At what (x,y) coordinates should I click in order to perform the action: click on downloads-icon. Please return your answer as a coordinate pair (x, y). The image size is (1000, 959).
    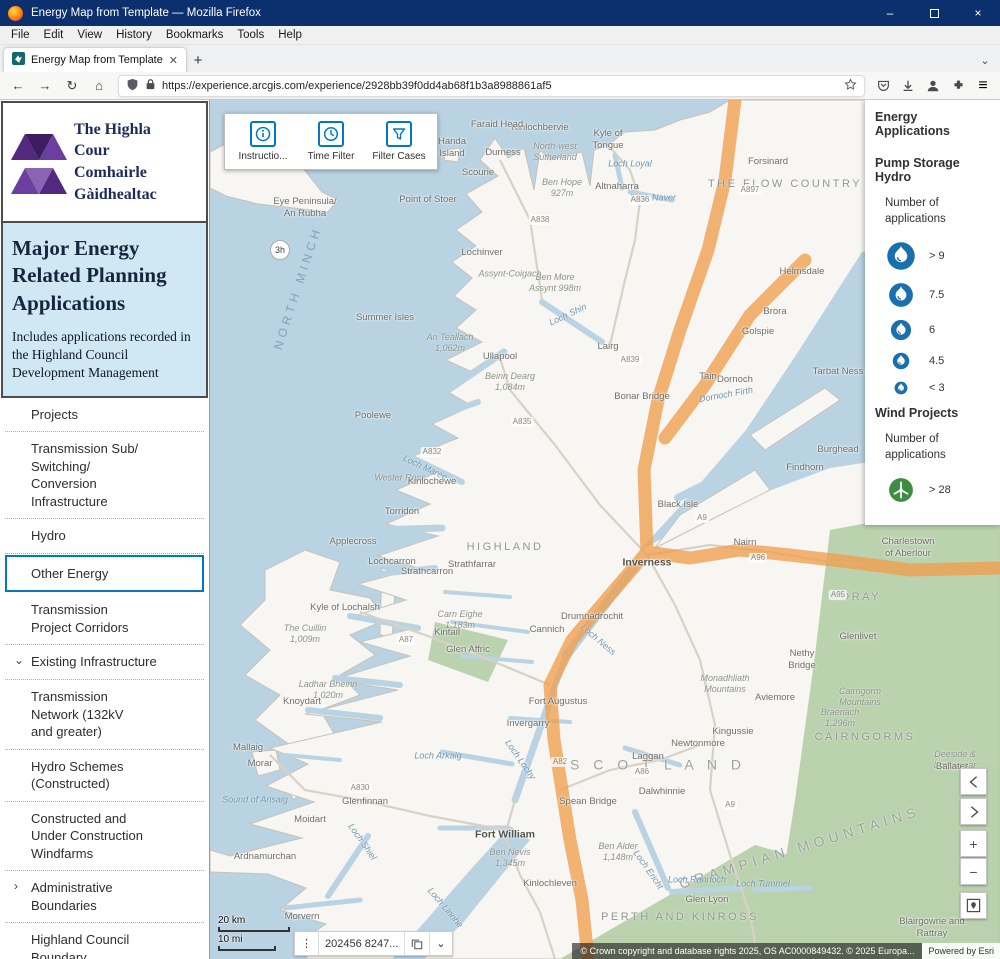
    Looking at the image, I should click on (908, 86).